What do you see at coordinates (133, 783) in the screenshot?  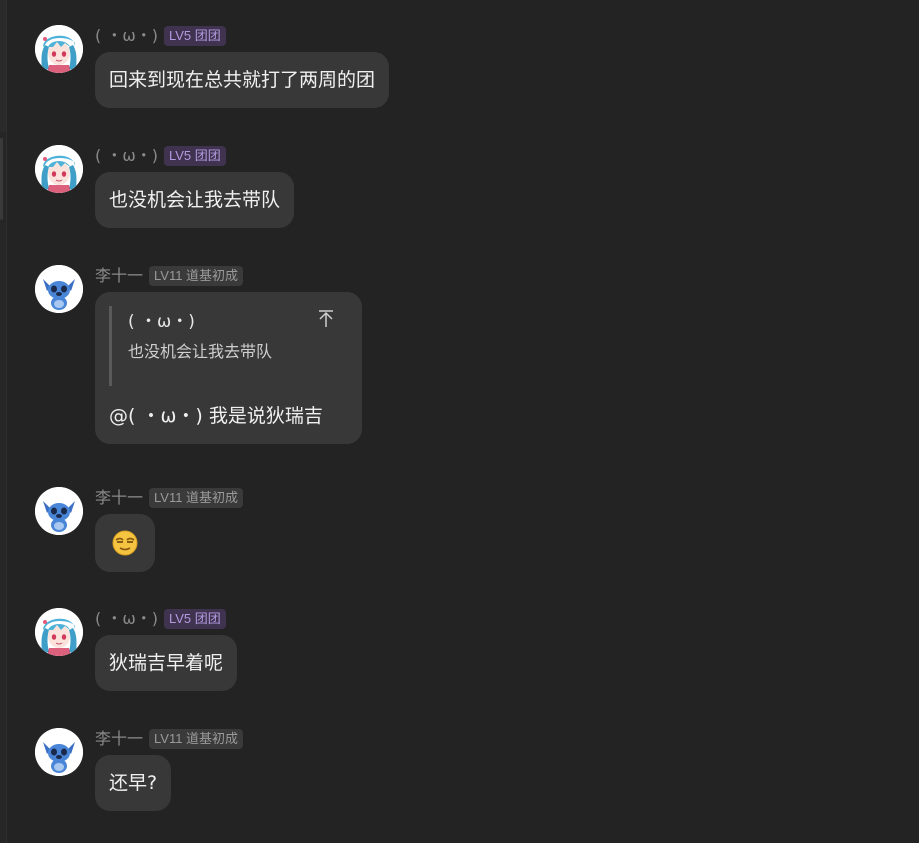 I see `message-bubble: 还早?` at bounding box center [133, 783].